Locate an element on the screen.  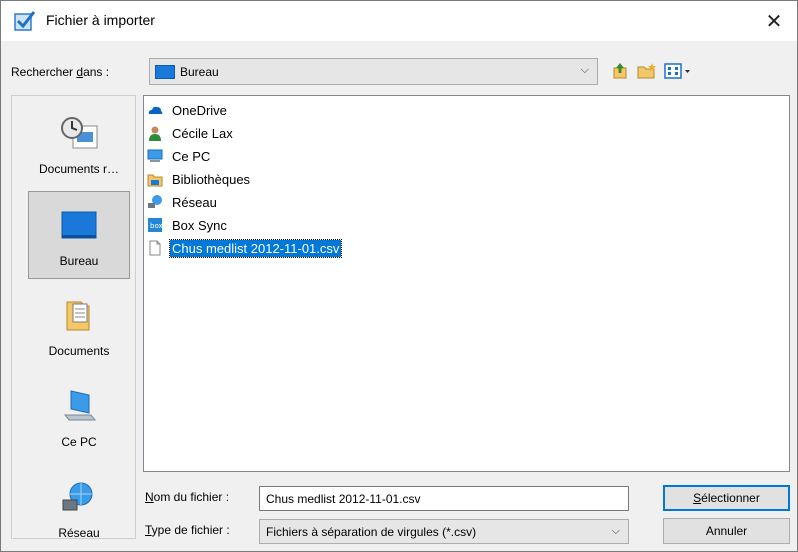
list-item: Ce PC is located at coordinates (179, 156).